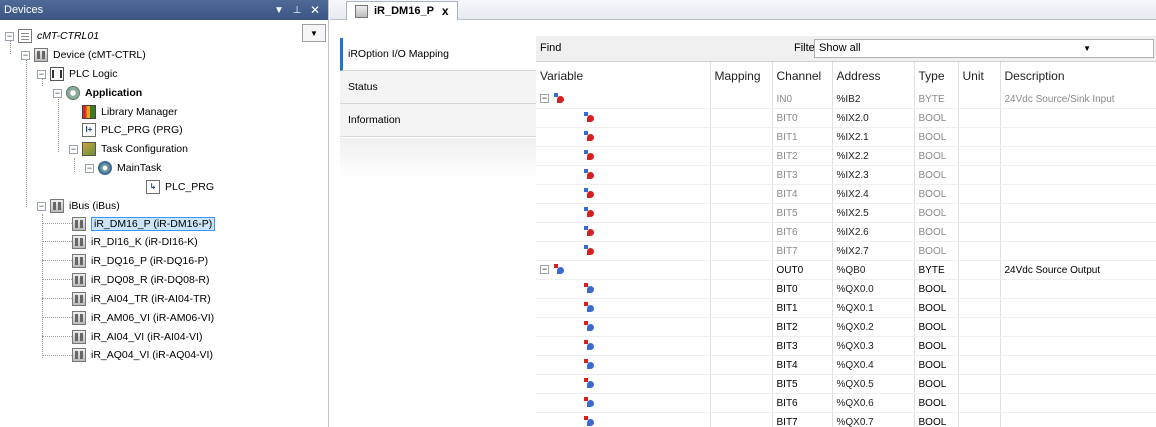  Describe the element at coordinates (846, 156) in the screenshot. I see `table-row: BIT2 %IX2.2 BOOL` at that location.